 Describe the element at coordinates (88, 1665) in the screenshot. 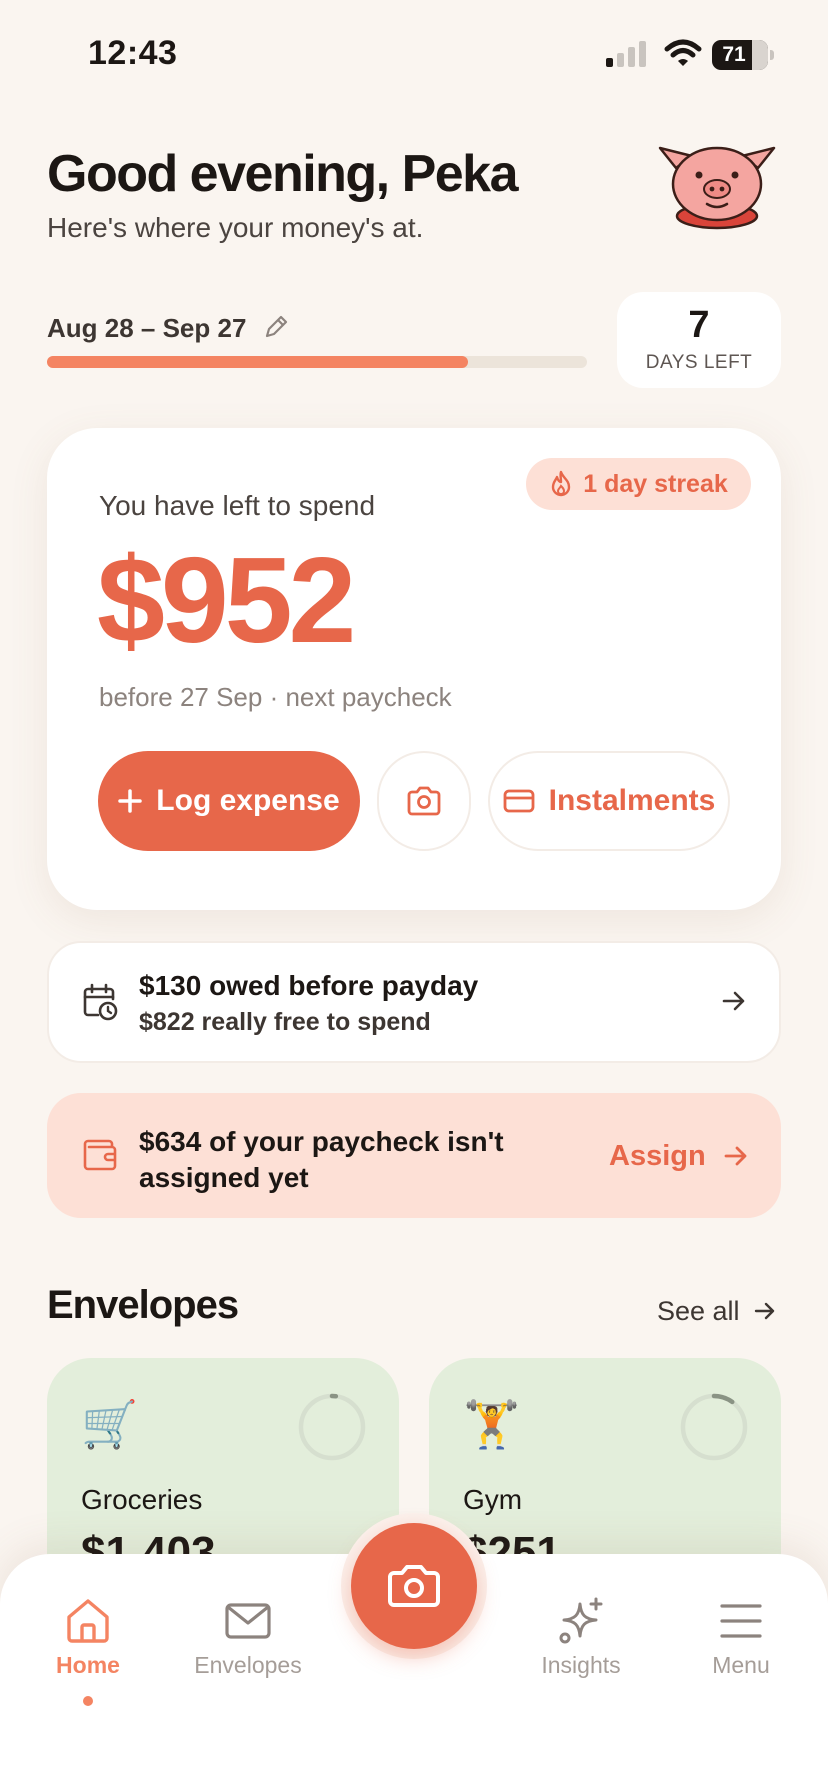

I see `tab-home-label: Home` at that location.